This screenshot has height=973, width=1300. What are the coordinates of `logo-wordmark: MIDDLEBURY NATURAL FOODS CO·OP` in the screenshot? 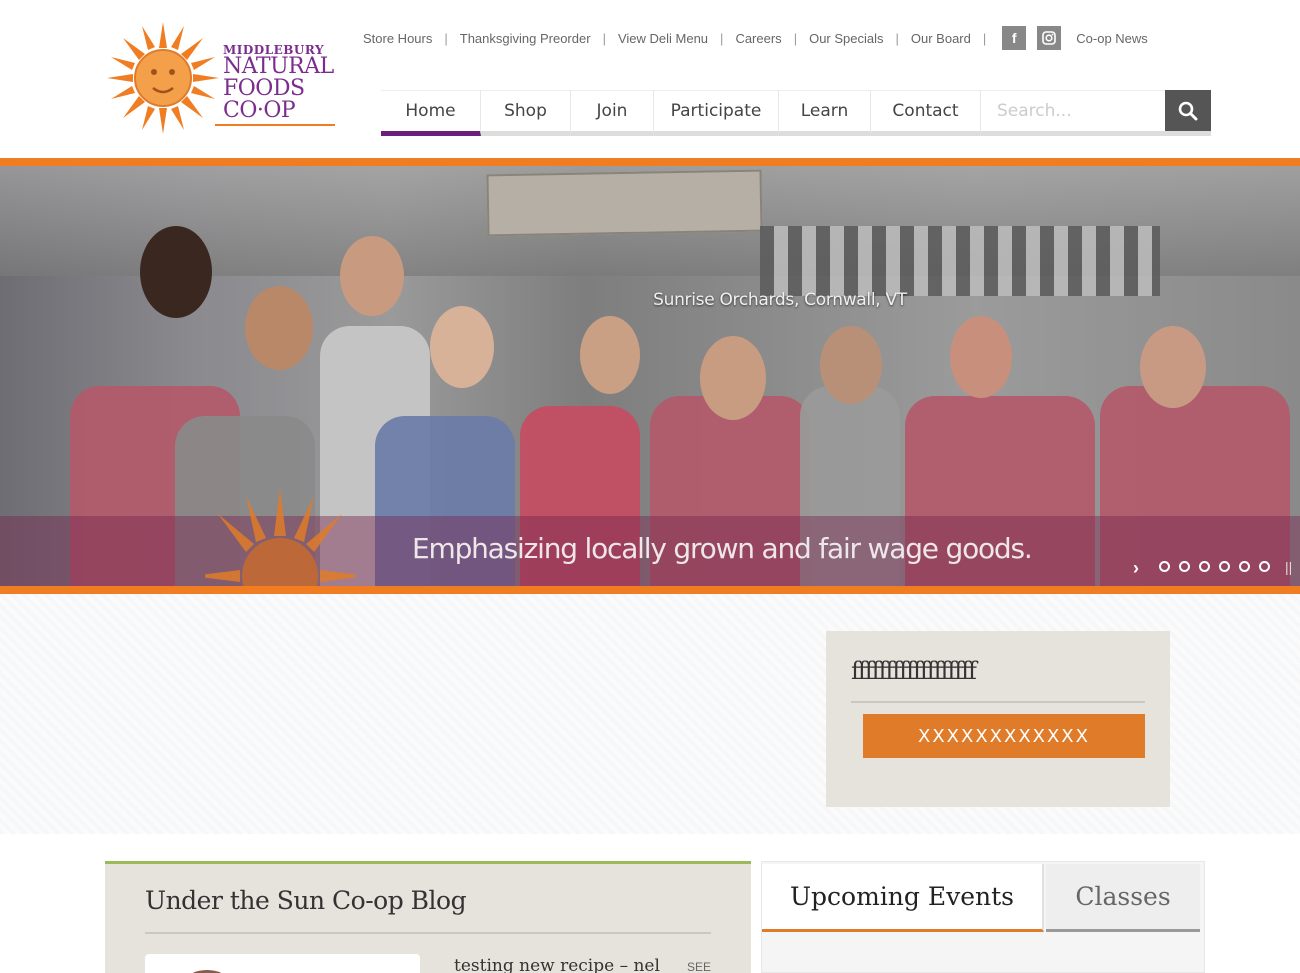 It's located at (278, 83).